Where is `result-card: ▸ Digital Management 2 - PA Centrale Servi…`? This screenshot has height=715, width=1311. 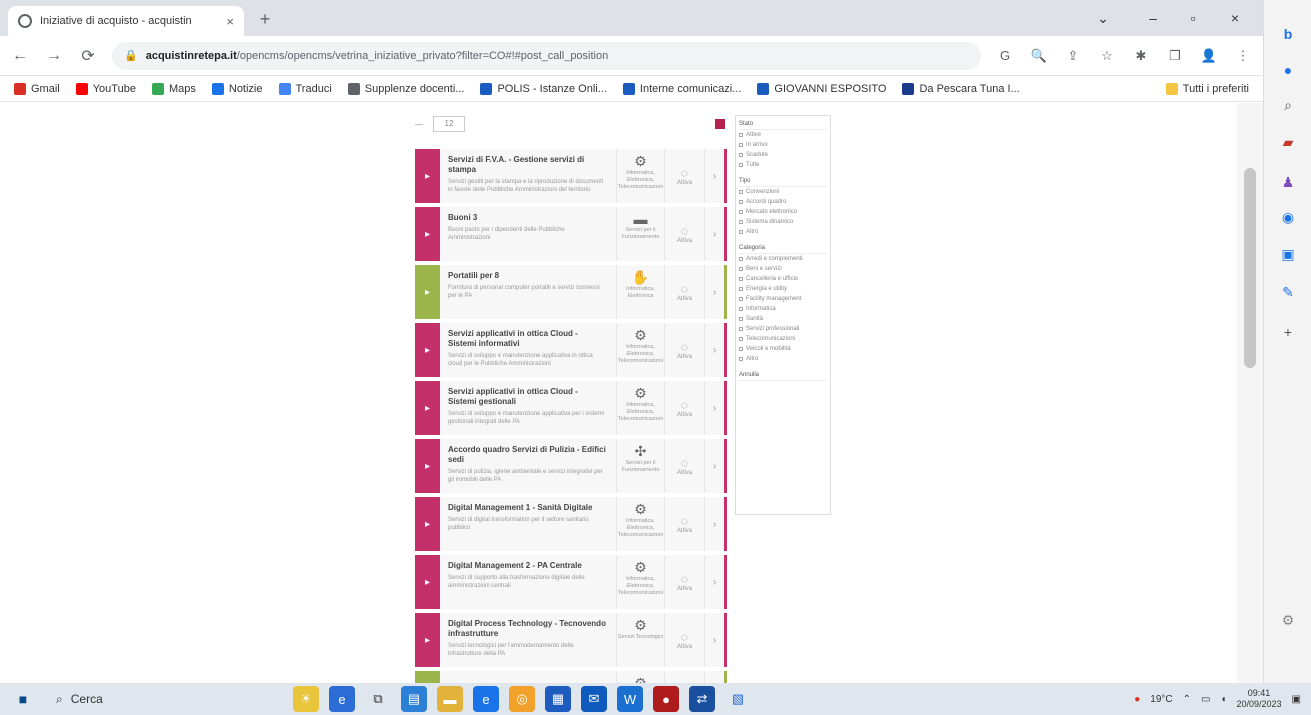
result-card: ▸ Digital Management 2 - PA Centrale Servi… is located at coordinates (571, 582).